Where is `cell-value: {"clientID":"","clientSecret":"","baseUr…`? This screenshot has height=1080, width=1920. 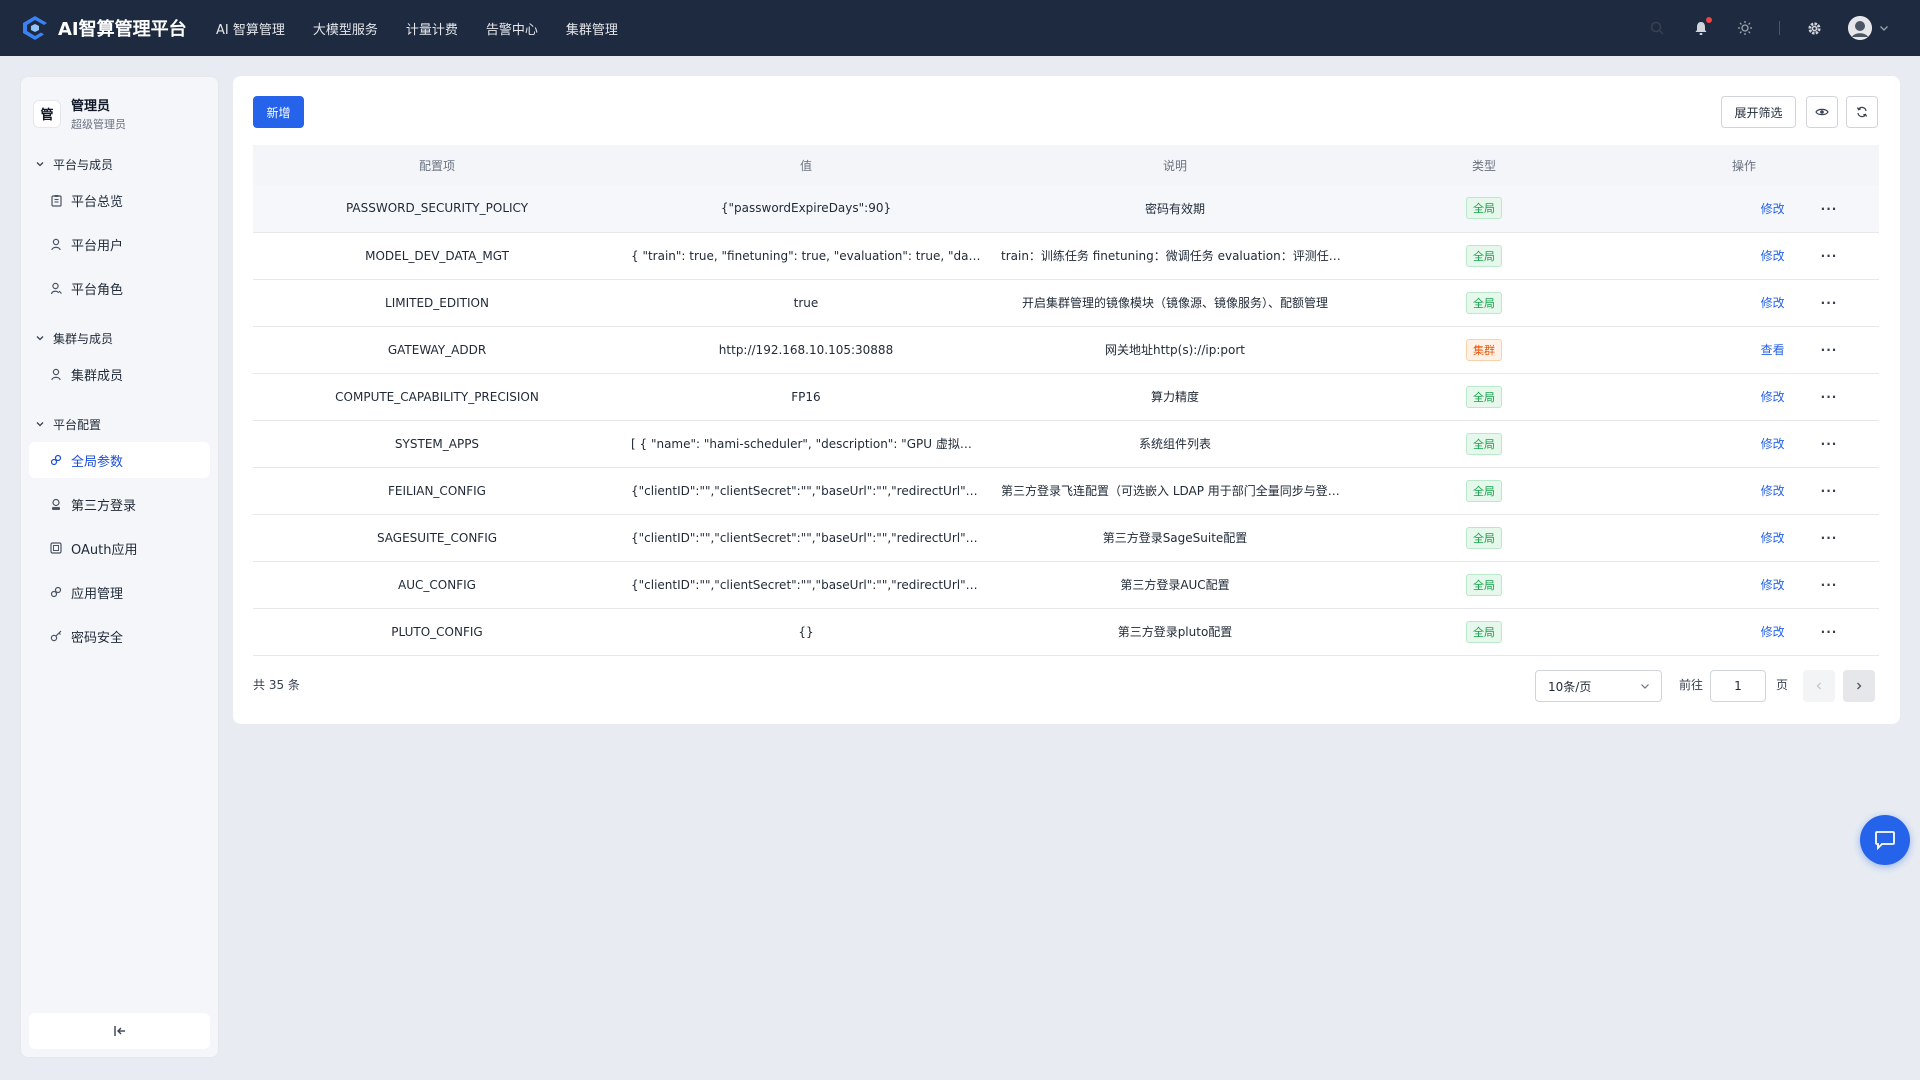 cell-value: {"clientID":"","clientSecret":"","baseUr… is located at coordinates (806, 538).